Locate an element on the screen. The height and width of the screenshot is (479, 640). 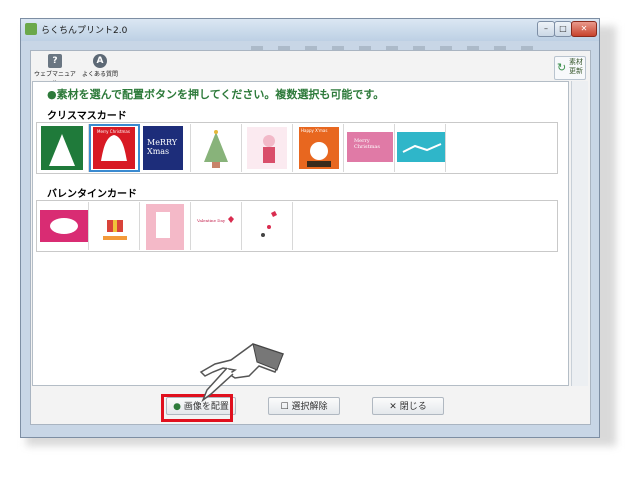
maximize-button: □ is located at coordinates (563, 29).